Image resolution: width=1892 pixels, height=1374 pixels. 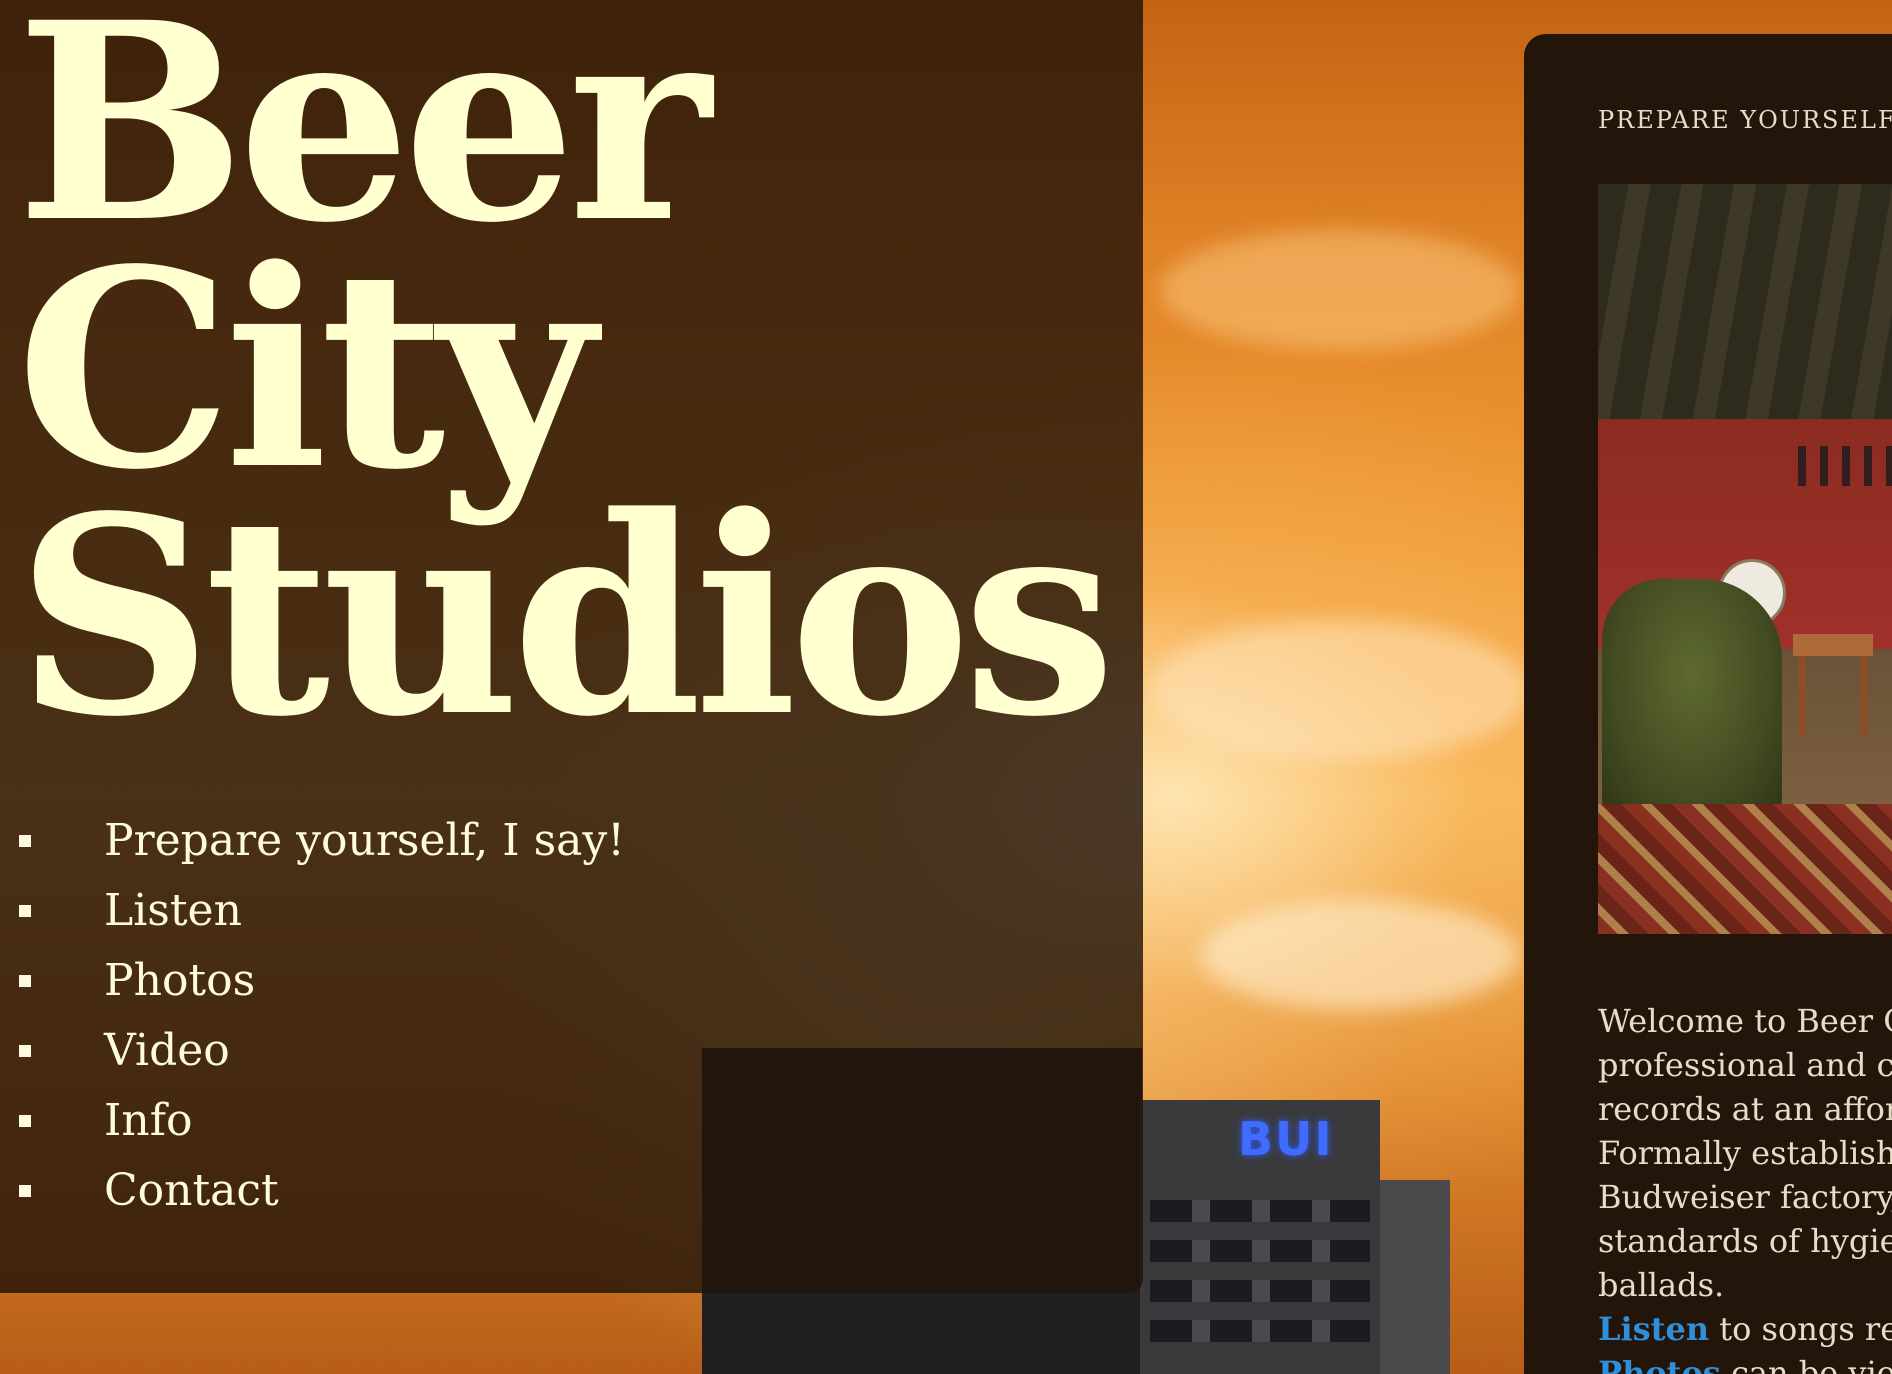 I want to click on site-title-line: Beer, so click(x=363, y=141).